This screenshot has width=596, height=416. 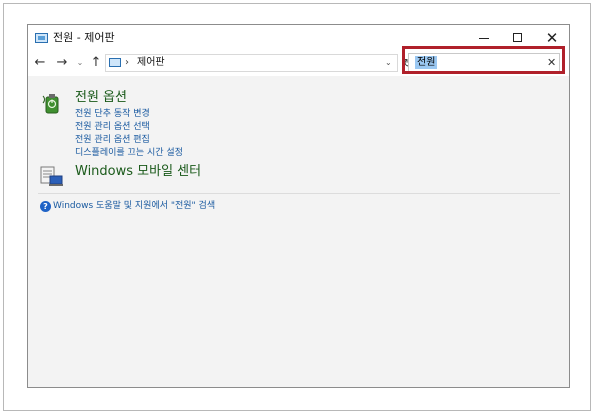 What do you see at coordinates (40, 63) in the screenshot?
I see `back-arrow-icon: ←` at bounding box center [40, 63].